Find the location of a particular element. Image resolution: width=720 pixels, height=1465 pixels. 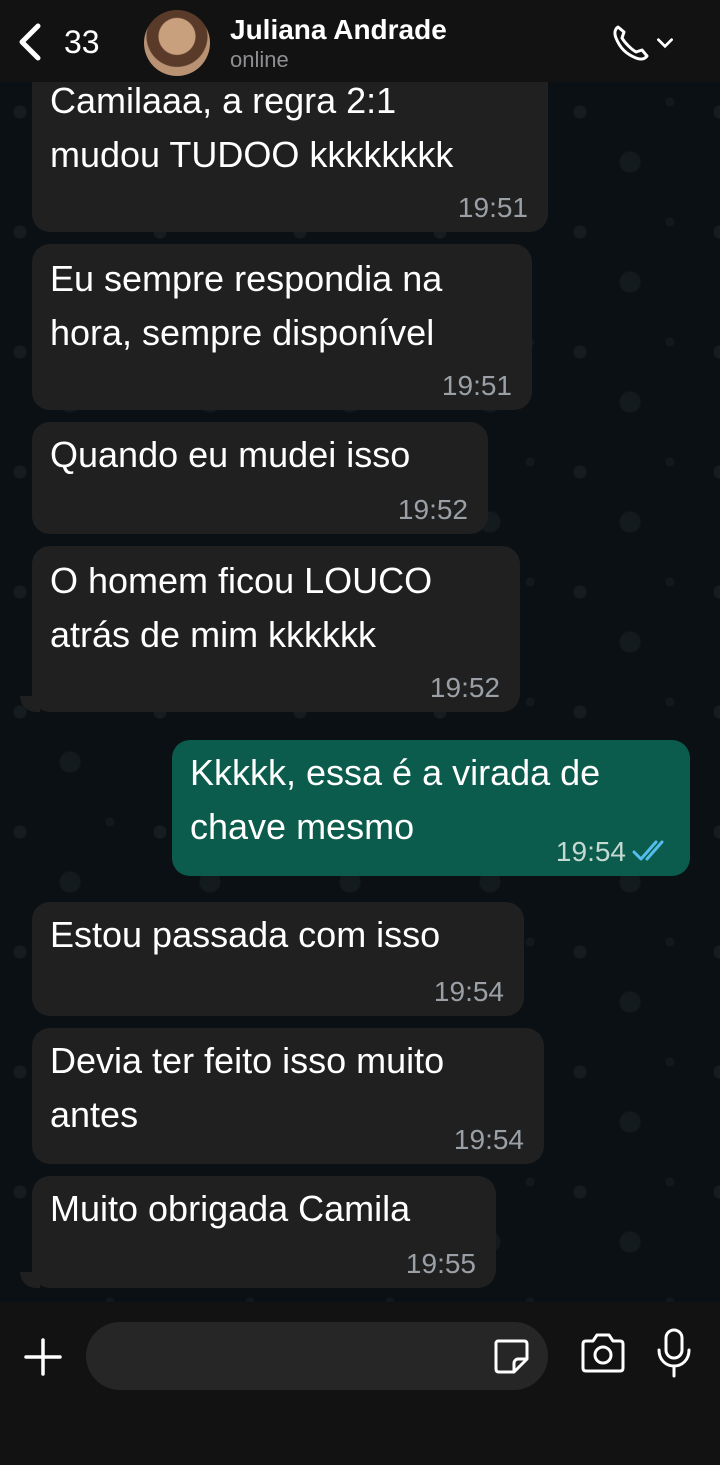

message-input is located at coordinates (292, 1357).